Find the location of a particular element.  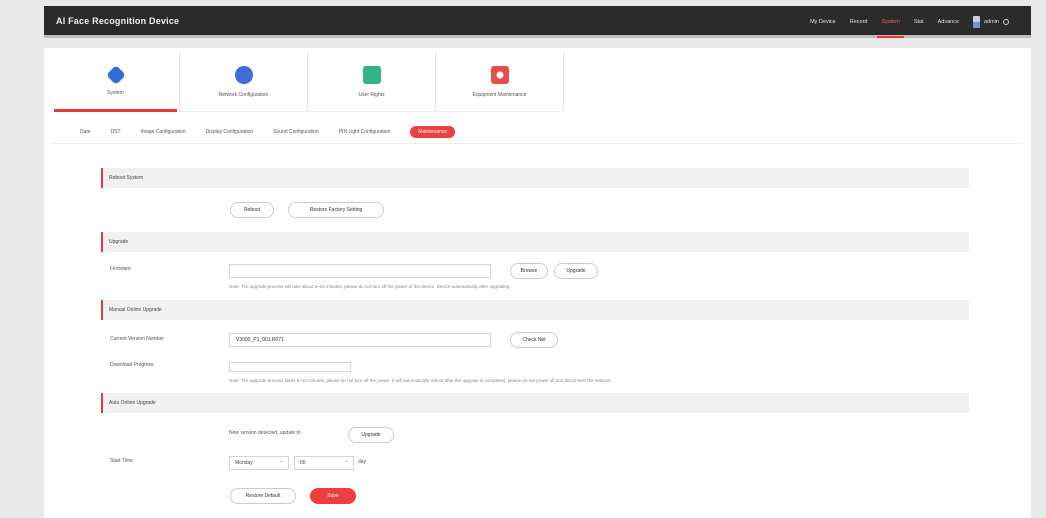

logout-icon is located at coordinates (1006, 22).